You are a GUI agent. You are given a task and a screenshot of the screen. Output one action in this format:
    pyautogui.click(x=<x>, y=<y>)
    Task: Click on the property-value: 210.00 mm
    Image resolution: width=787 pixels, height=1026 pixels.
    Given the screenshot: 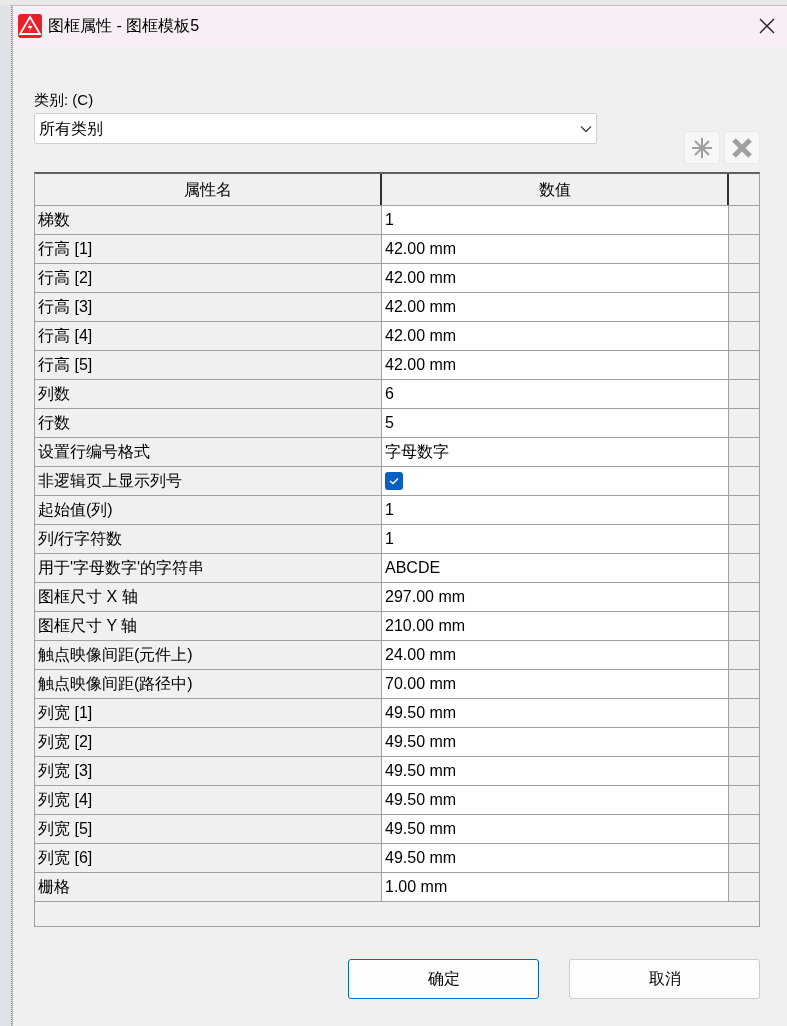 What is the action you would take?
    pyautogui.click(x=425, y=626)
    